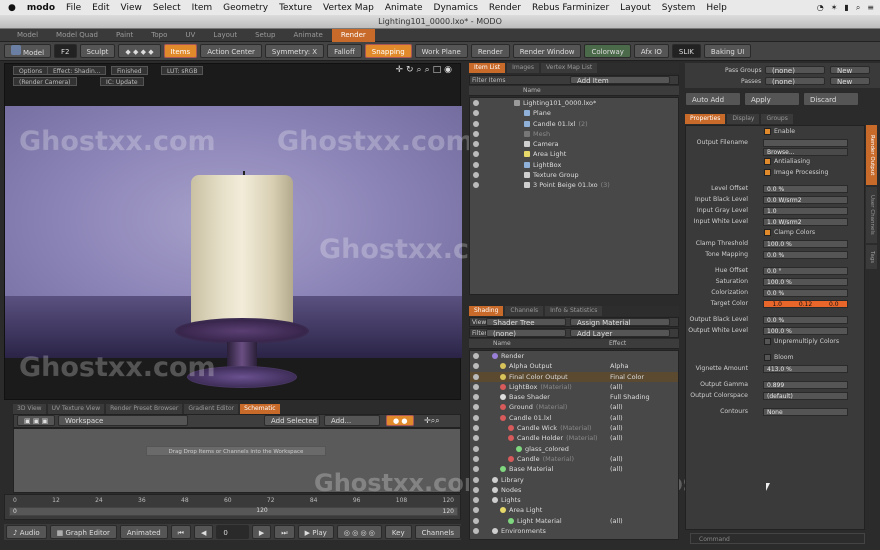  What do you see at coordinates (400, 420) in the screenshot?
I see `schematic-toggle: ● ●` at bounding box center [400, 420].